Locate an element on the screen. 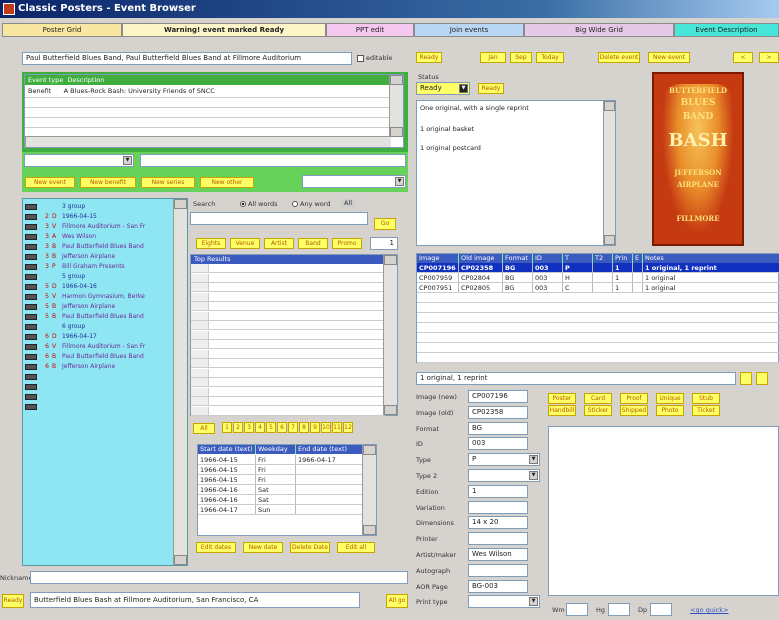 Image resolution: width=779 pixels, height=620 pixels. all-toggle: All is located at coordinates (348, 203).